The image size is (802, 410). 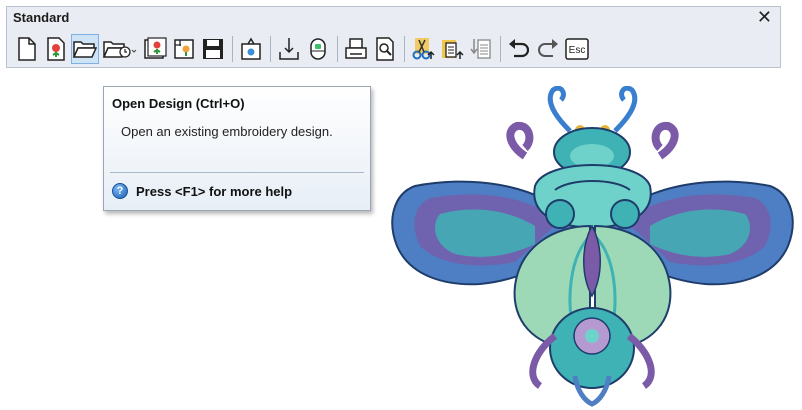 I want to click on usb-icon, so click(x=318, y=49).